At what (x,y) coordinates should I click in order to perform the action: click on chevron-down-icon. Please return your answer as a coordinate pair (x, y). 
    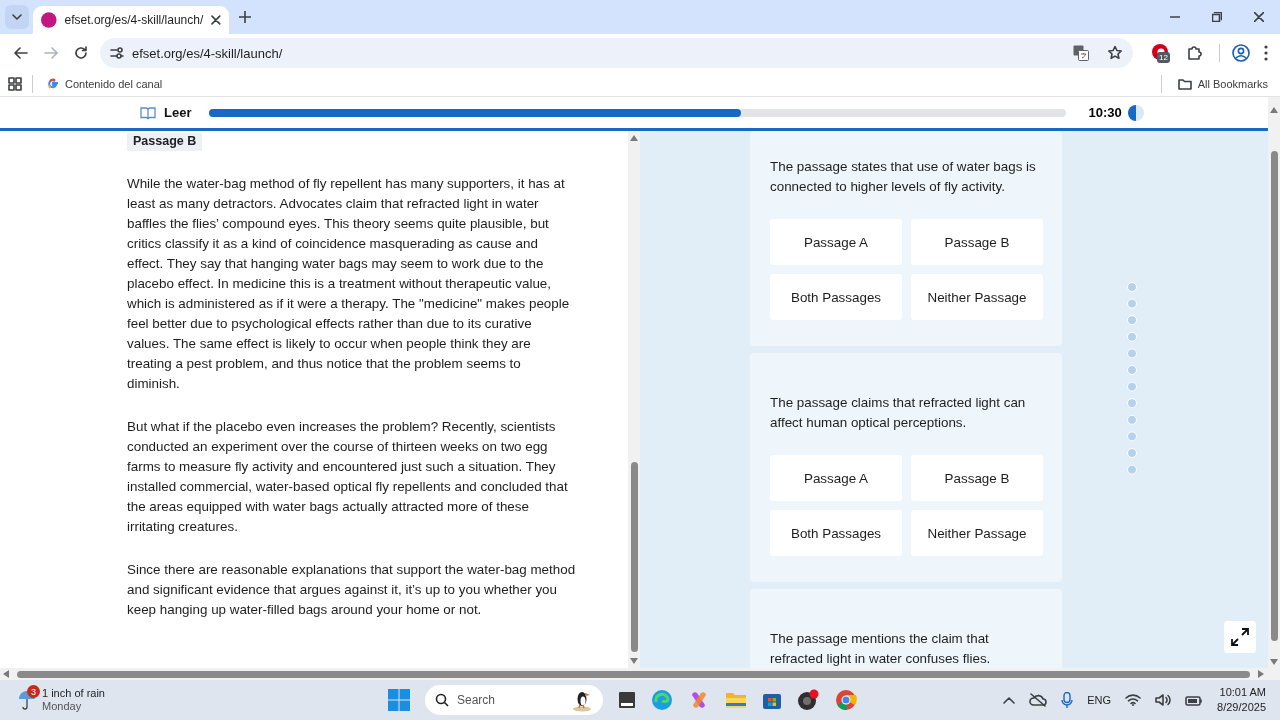
    Looking at the image, I should click on (17, 17).